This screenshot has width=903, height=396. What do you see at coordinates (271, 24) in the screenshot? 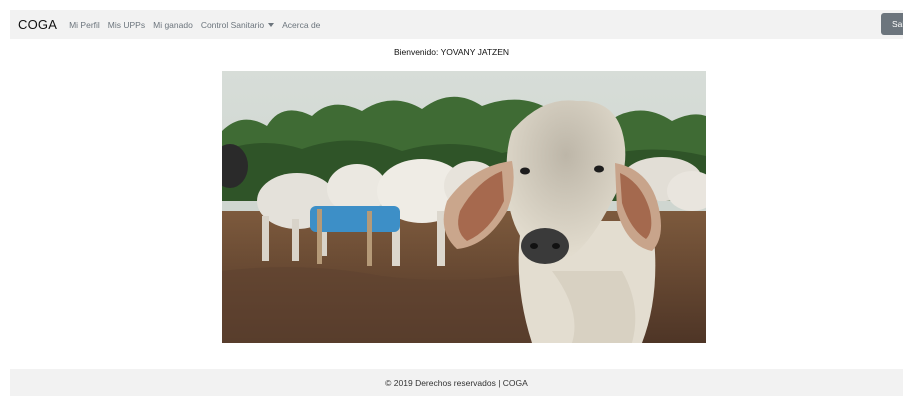
I see `caret-down-icon` at bounding box center [271, 24].